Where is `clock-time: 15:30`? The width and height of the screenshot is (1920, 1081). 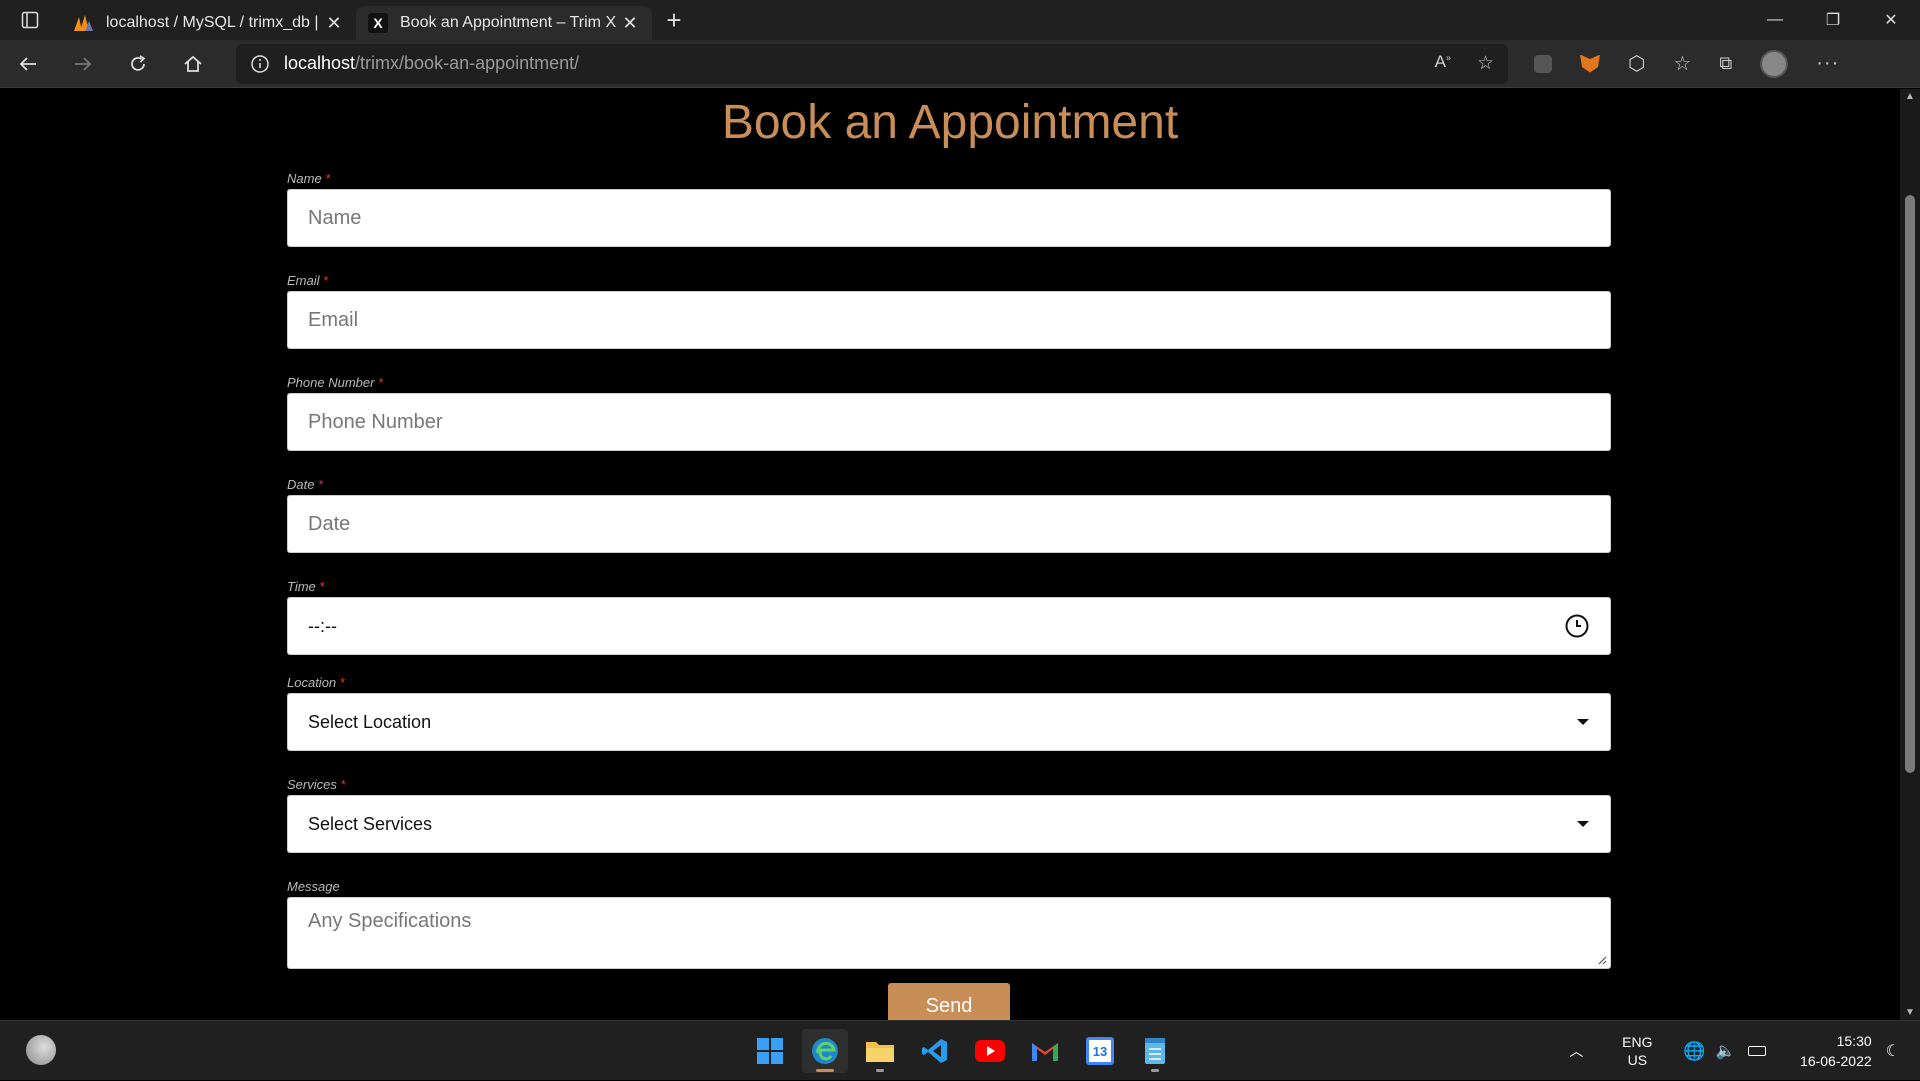 clock-time: 15:30 is located at coordinates (1854, 1041).